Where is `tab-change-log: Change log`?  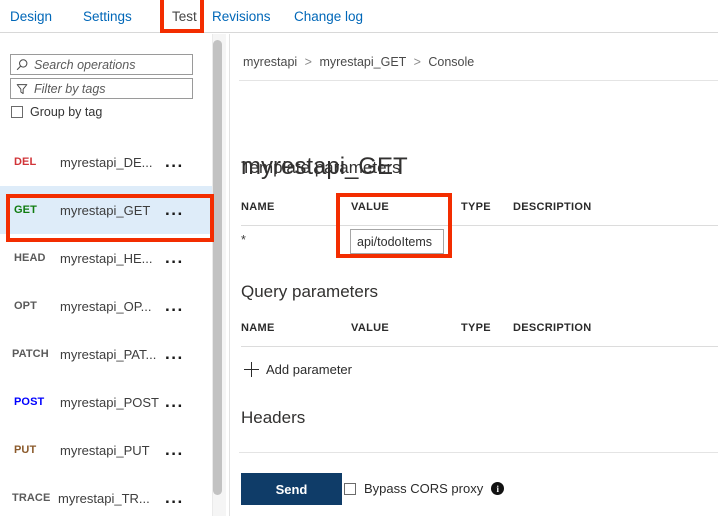
tab-change-log: Change log is located at coordinates (328, 16).